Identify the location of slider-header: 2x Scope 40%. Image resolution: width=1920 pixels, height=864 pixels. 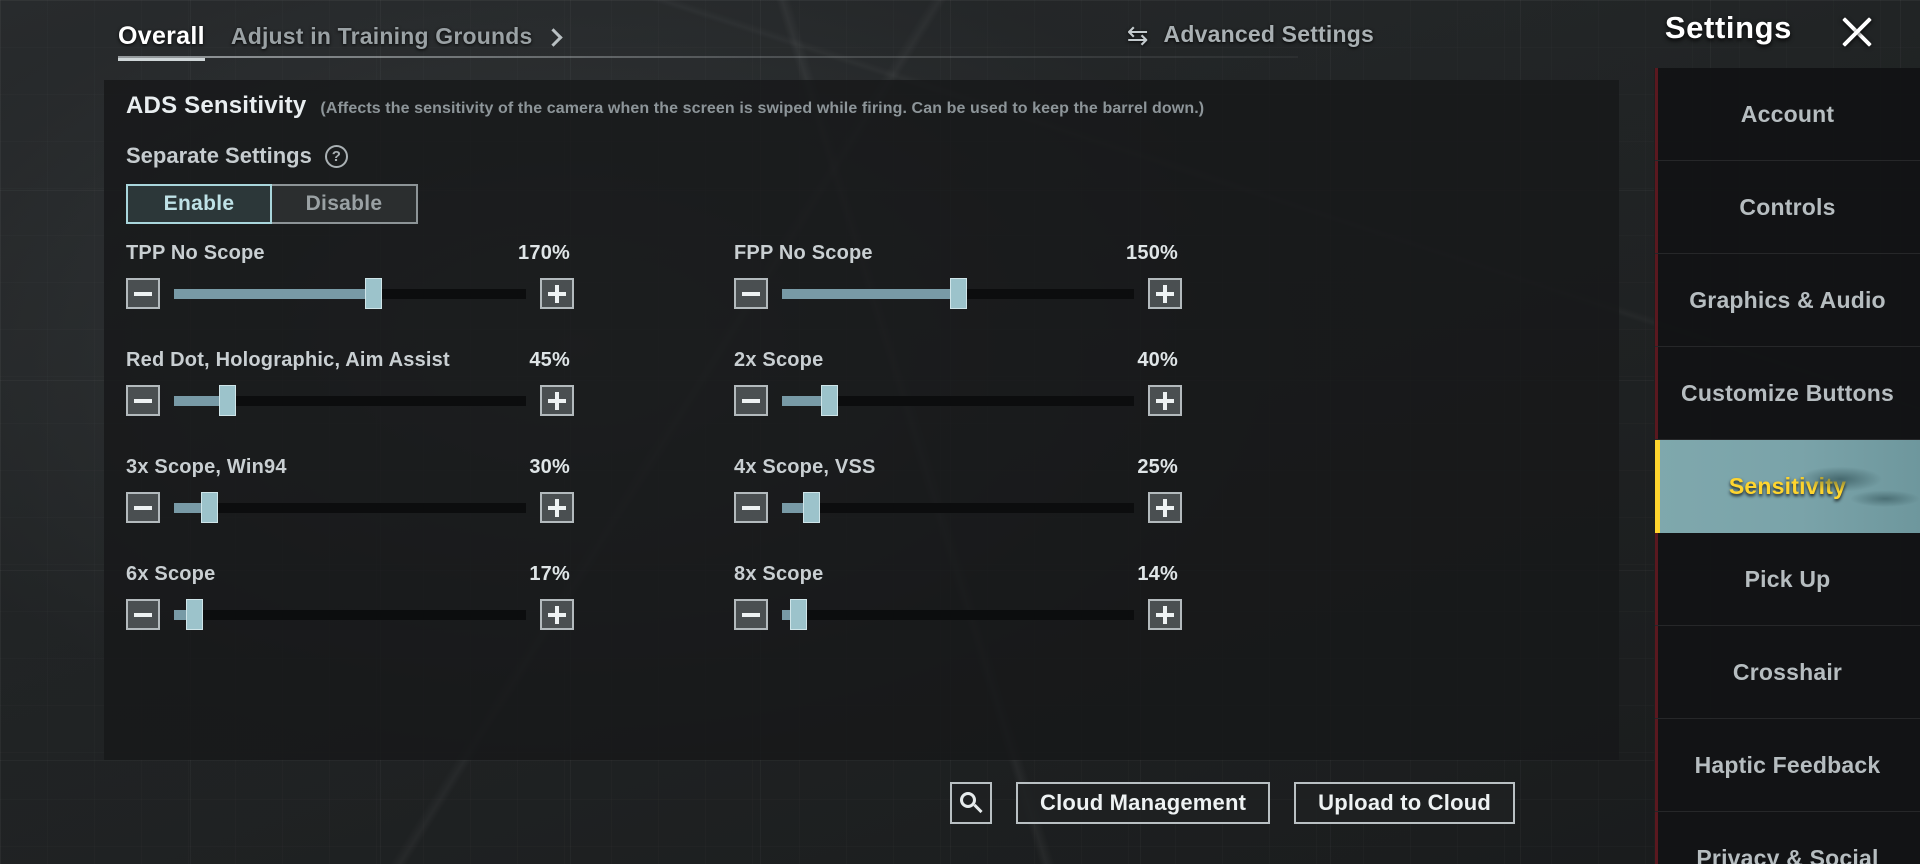
(956, 360).